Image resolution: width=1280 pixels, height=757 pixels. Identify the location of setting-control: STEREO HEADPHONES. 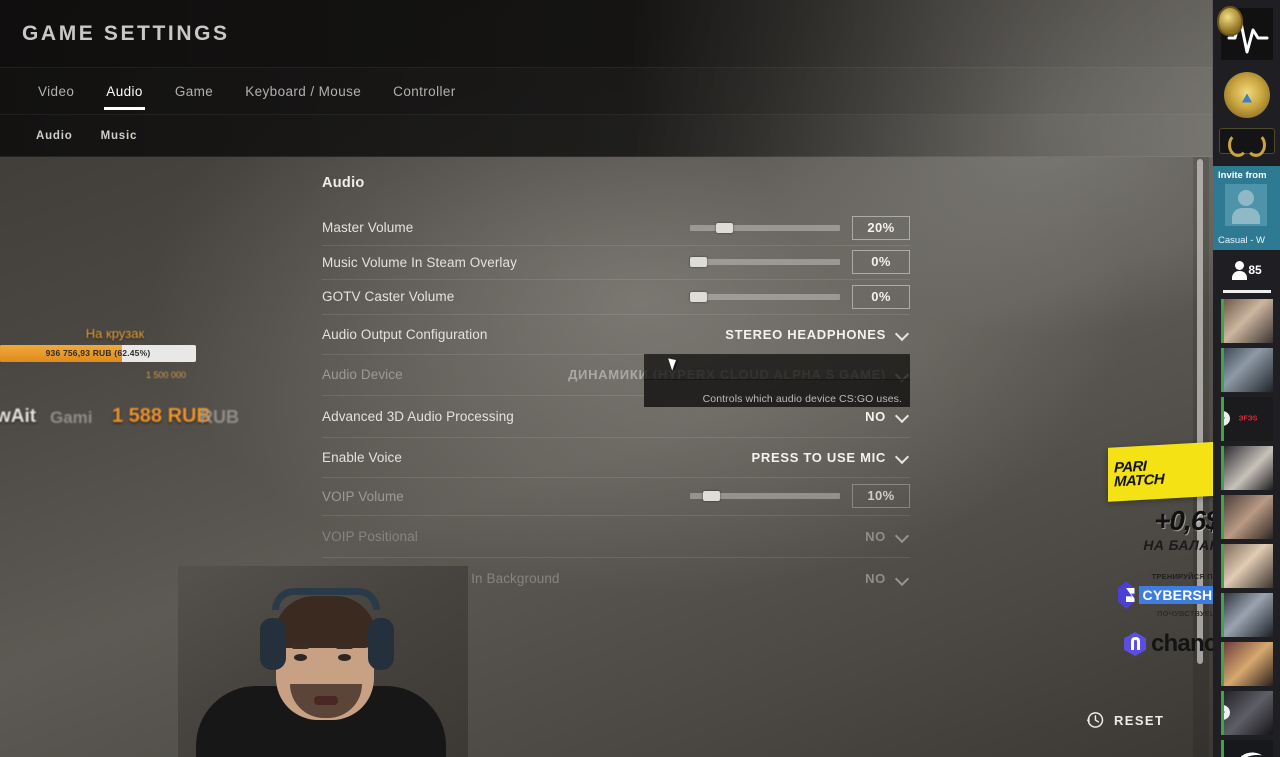
(817, 334).